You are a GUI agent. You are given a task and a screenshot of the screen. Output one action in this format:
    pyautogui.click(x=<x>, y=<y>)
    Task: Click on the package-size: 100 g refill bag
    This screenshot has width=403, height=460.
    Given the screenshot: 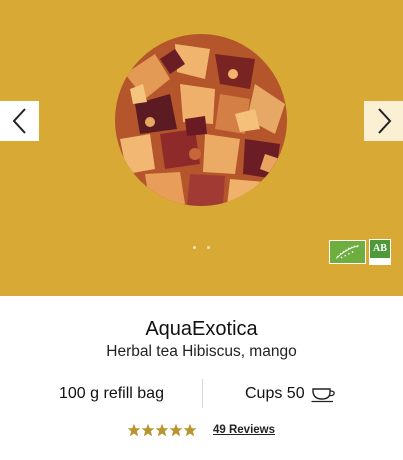 What is the action you would take?
    pyautogui.click(x=111, y=393)
    